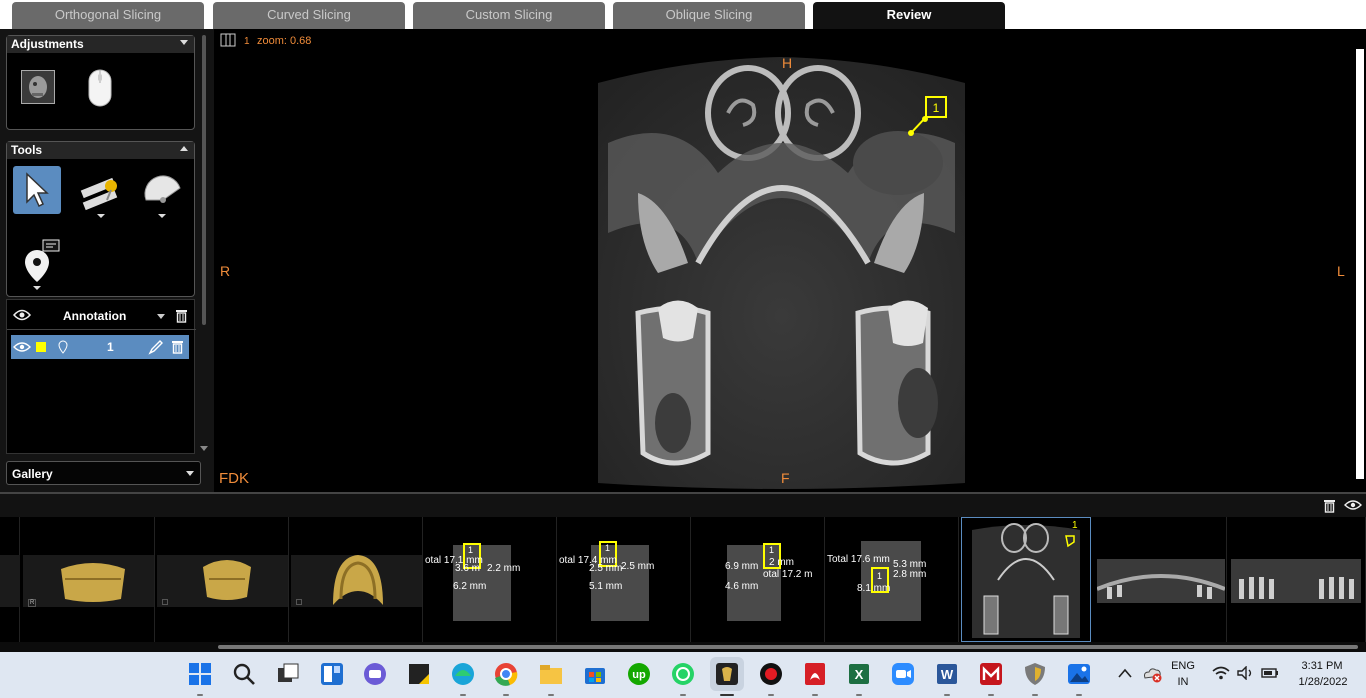 The height and width of the screenshot is (698, 1366). I want to click on microsoft-store-icon, so click(595, 674).